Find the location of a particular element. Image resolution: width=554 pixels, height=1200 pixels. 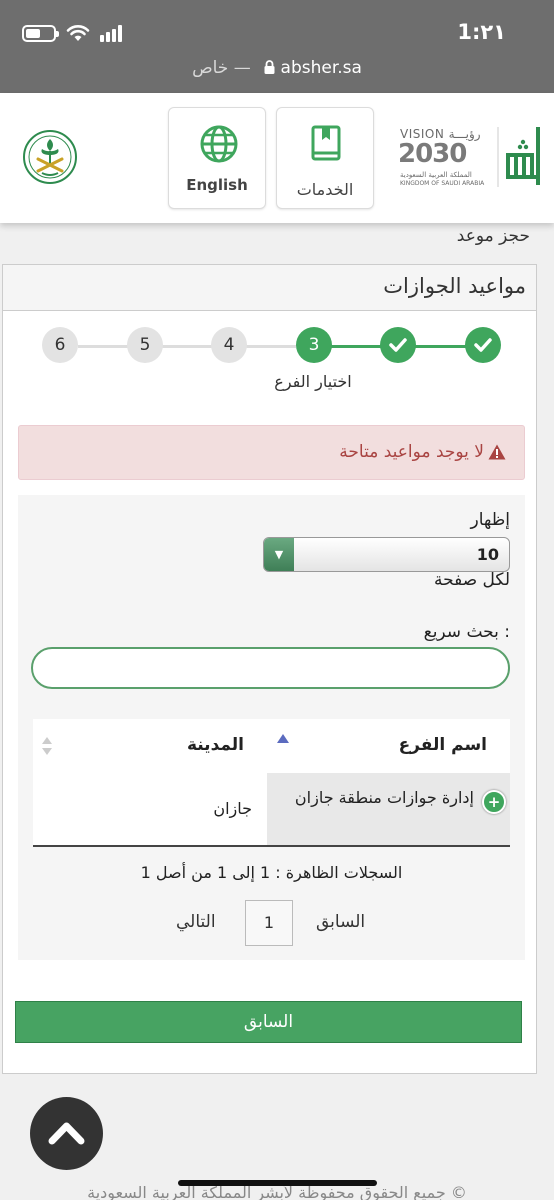

step-3: 3 is located at coordinates (314, 345).